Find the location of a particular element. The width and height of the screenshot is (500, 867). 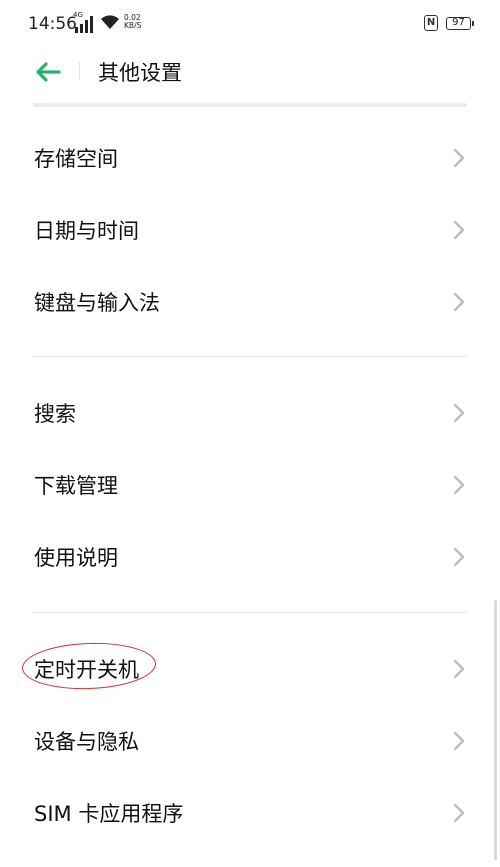

settings-item-label: 设备与隐私 is located at coordinates (86, 742).